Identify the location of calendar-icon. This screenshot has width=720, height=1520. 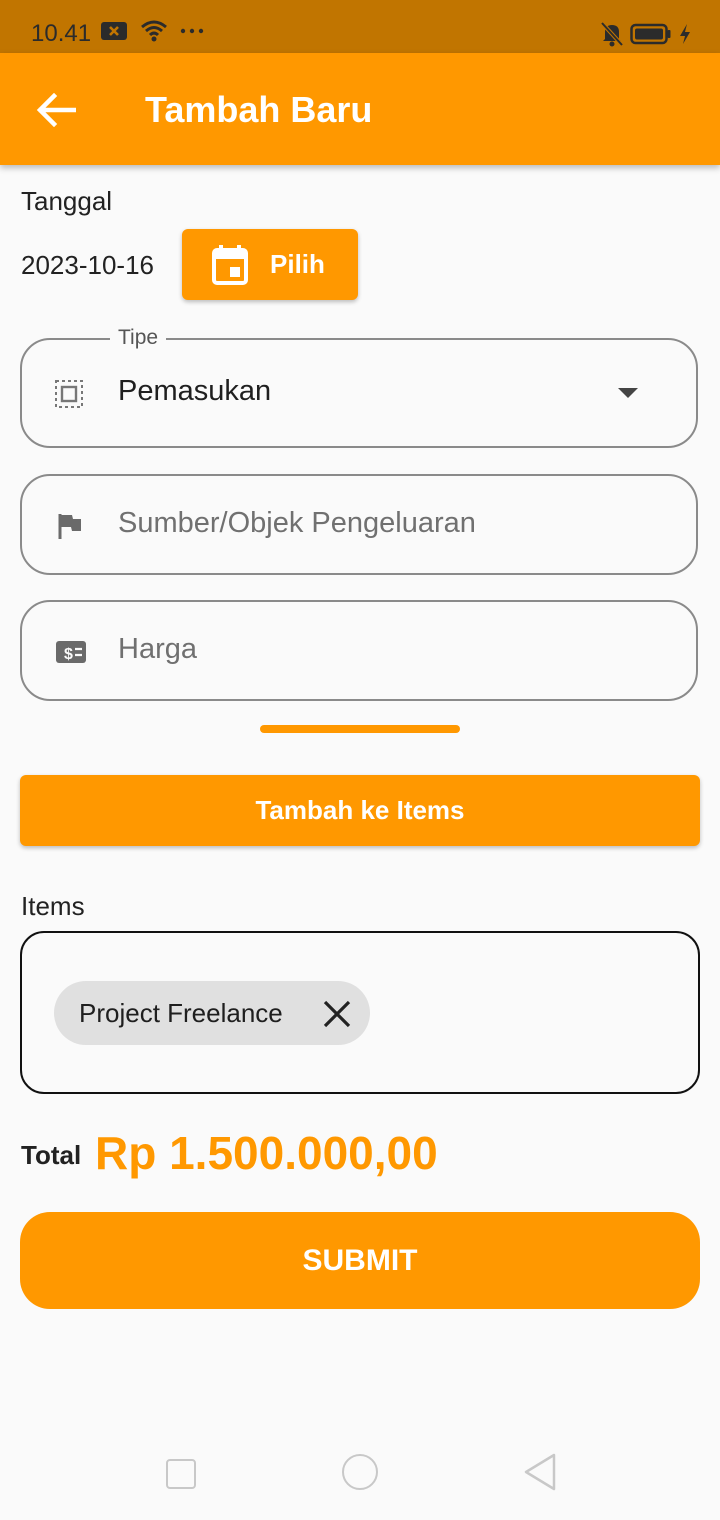
(230, 264).